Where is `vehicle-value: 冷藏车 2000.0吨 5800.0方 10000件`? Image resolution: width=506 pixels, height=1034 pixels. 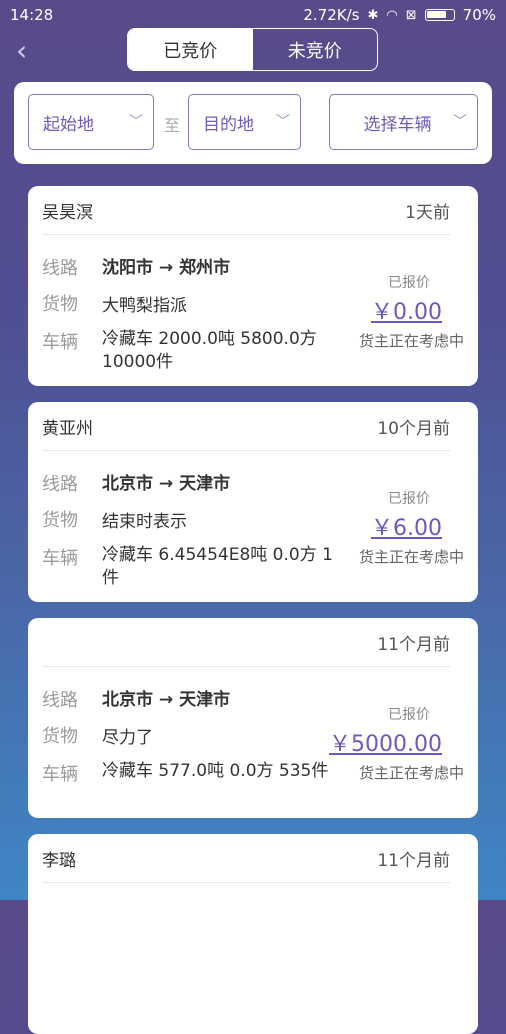 vehicle-value: 冷藏车 2000.0吨 5800.0方 10000件 is located at coordinates (209, 350).